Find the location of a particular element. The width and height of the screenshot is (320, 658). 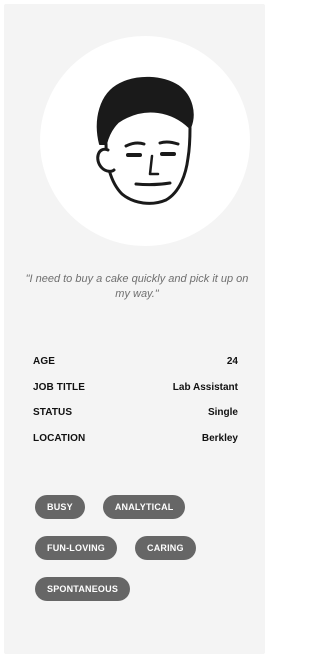

detail-row-status: STATUS Single is located at coordinates (135, 413).